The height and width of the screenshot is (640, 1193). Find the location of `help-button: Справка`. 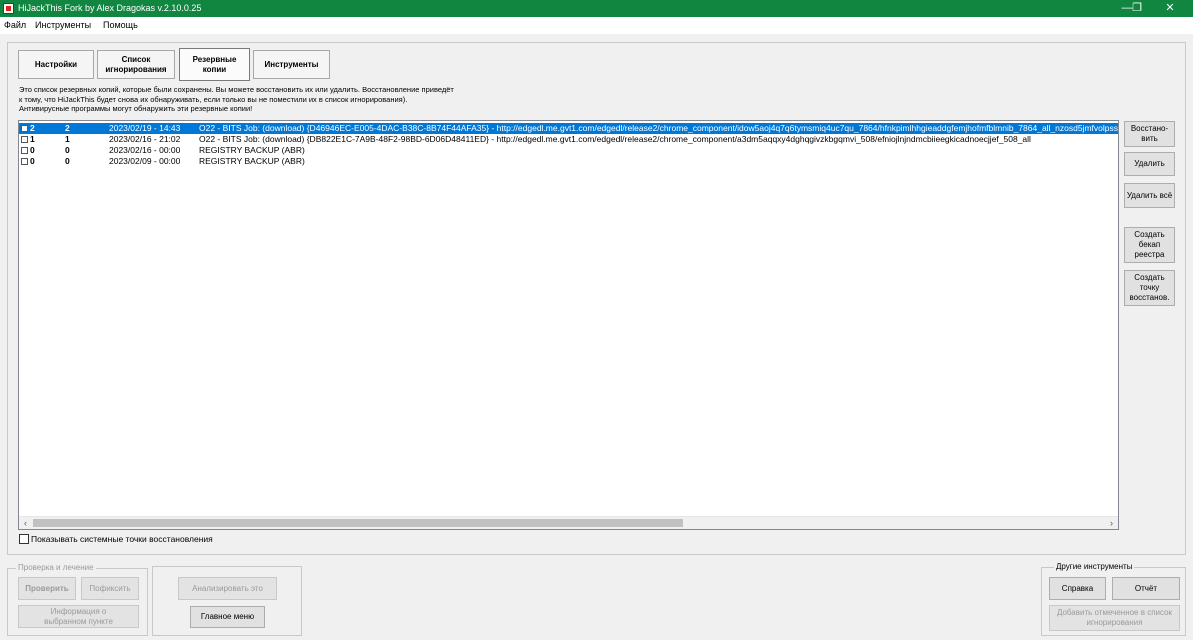

help-button: Справка is located at coordinates (1077, 588).